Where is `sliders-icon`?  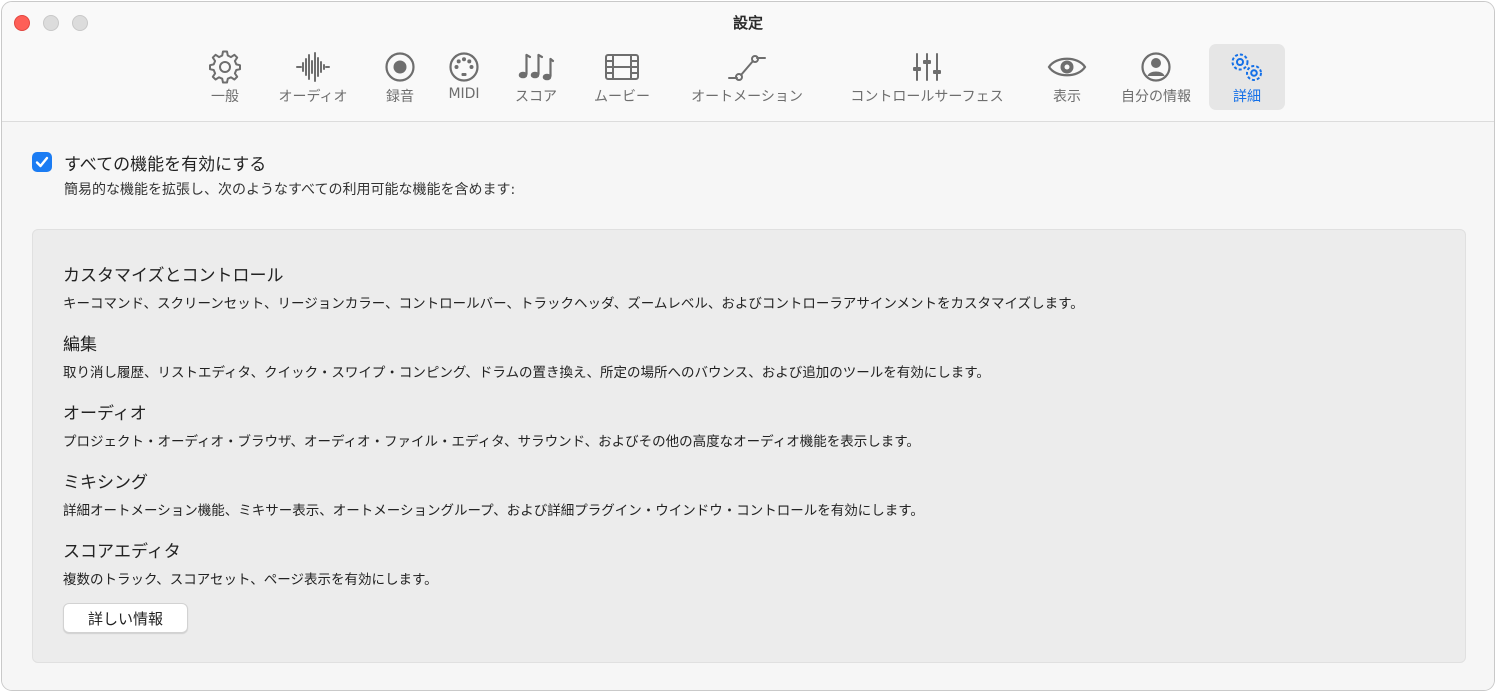
sliders-icon is located at coordinates (927, 67).